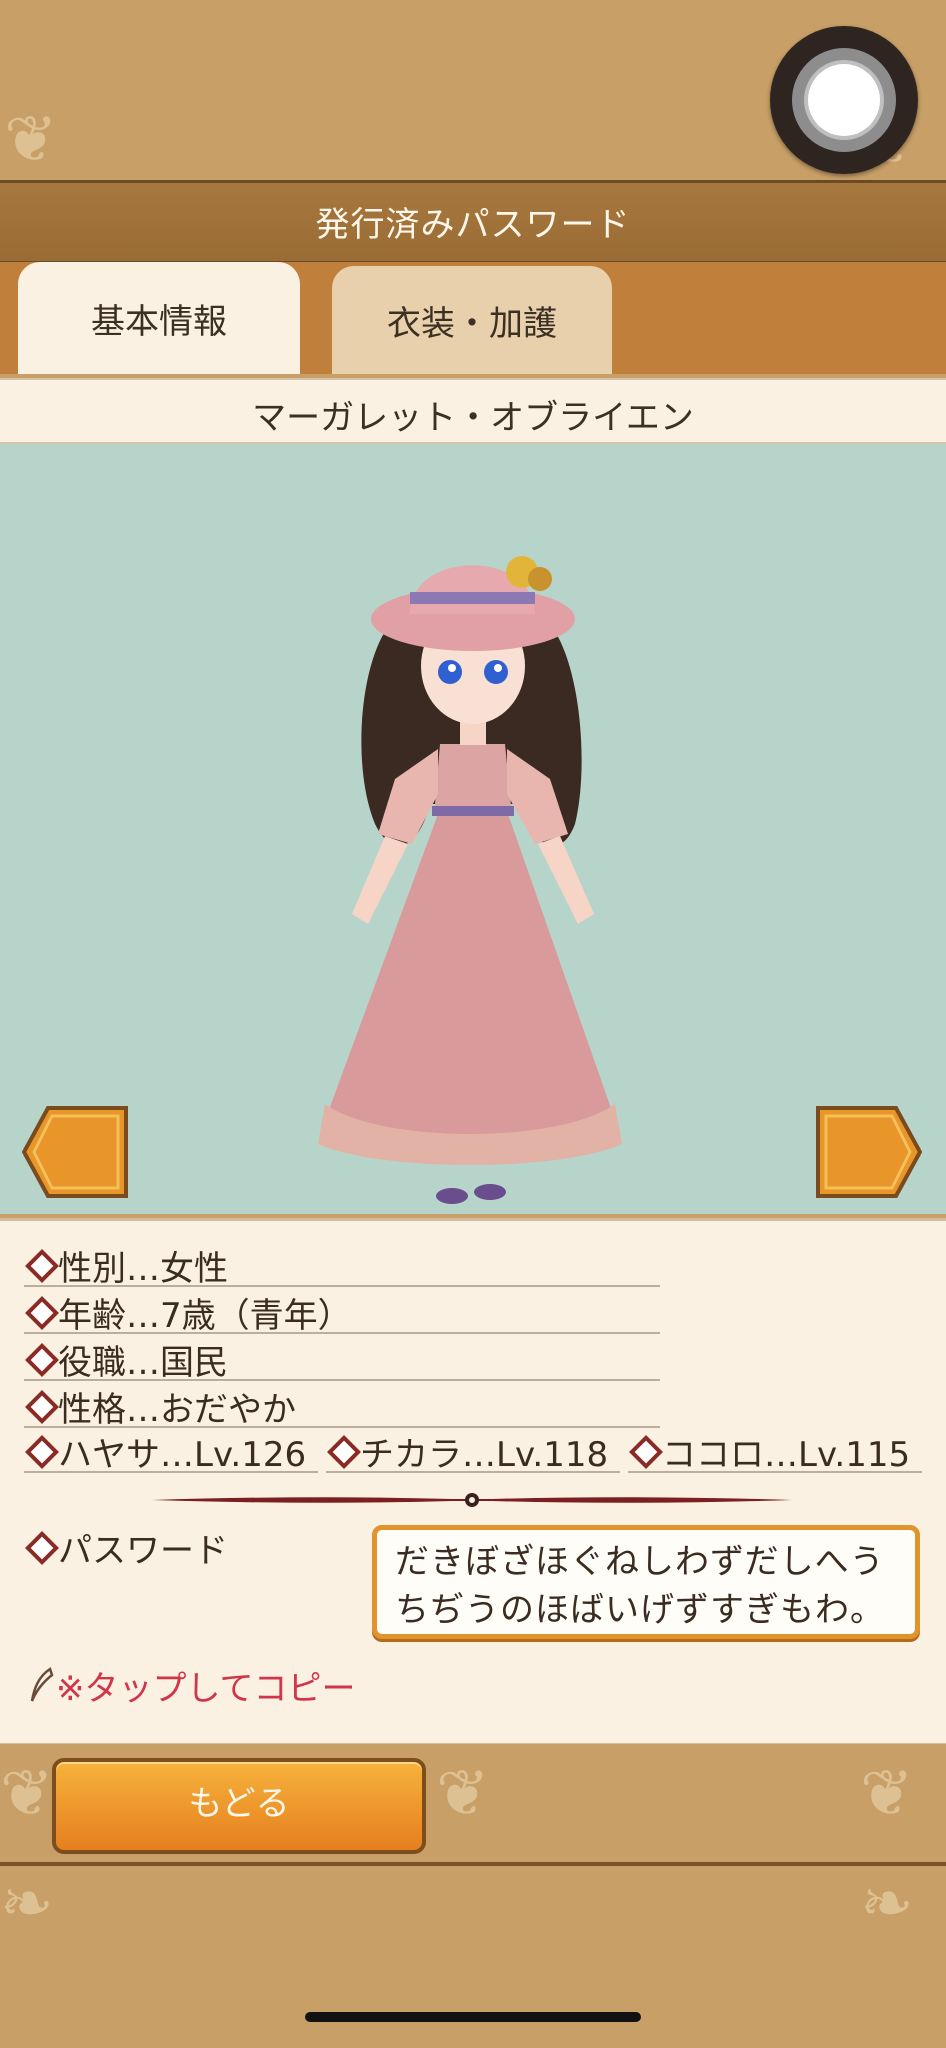 The width and height of the screenshot is (946, 2048). What do you see at coordinates (775, 1451) in the screenshot?
I see `stat-heart: ココロ…Lv.115` at bounding box center [775, 1451].